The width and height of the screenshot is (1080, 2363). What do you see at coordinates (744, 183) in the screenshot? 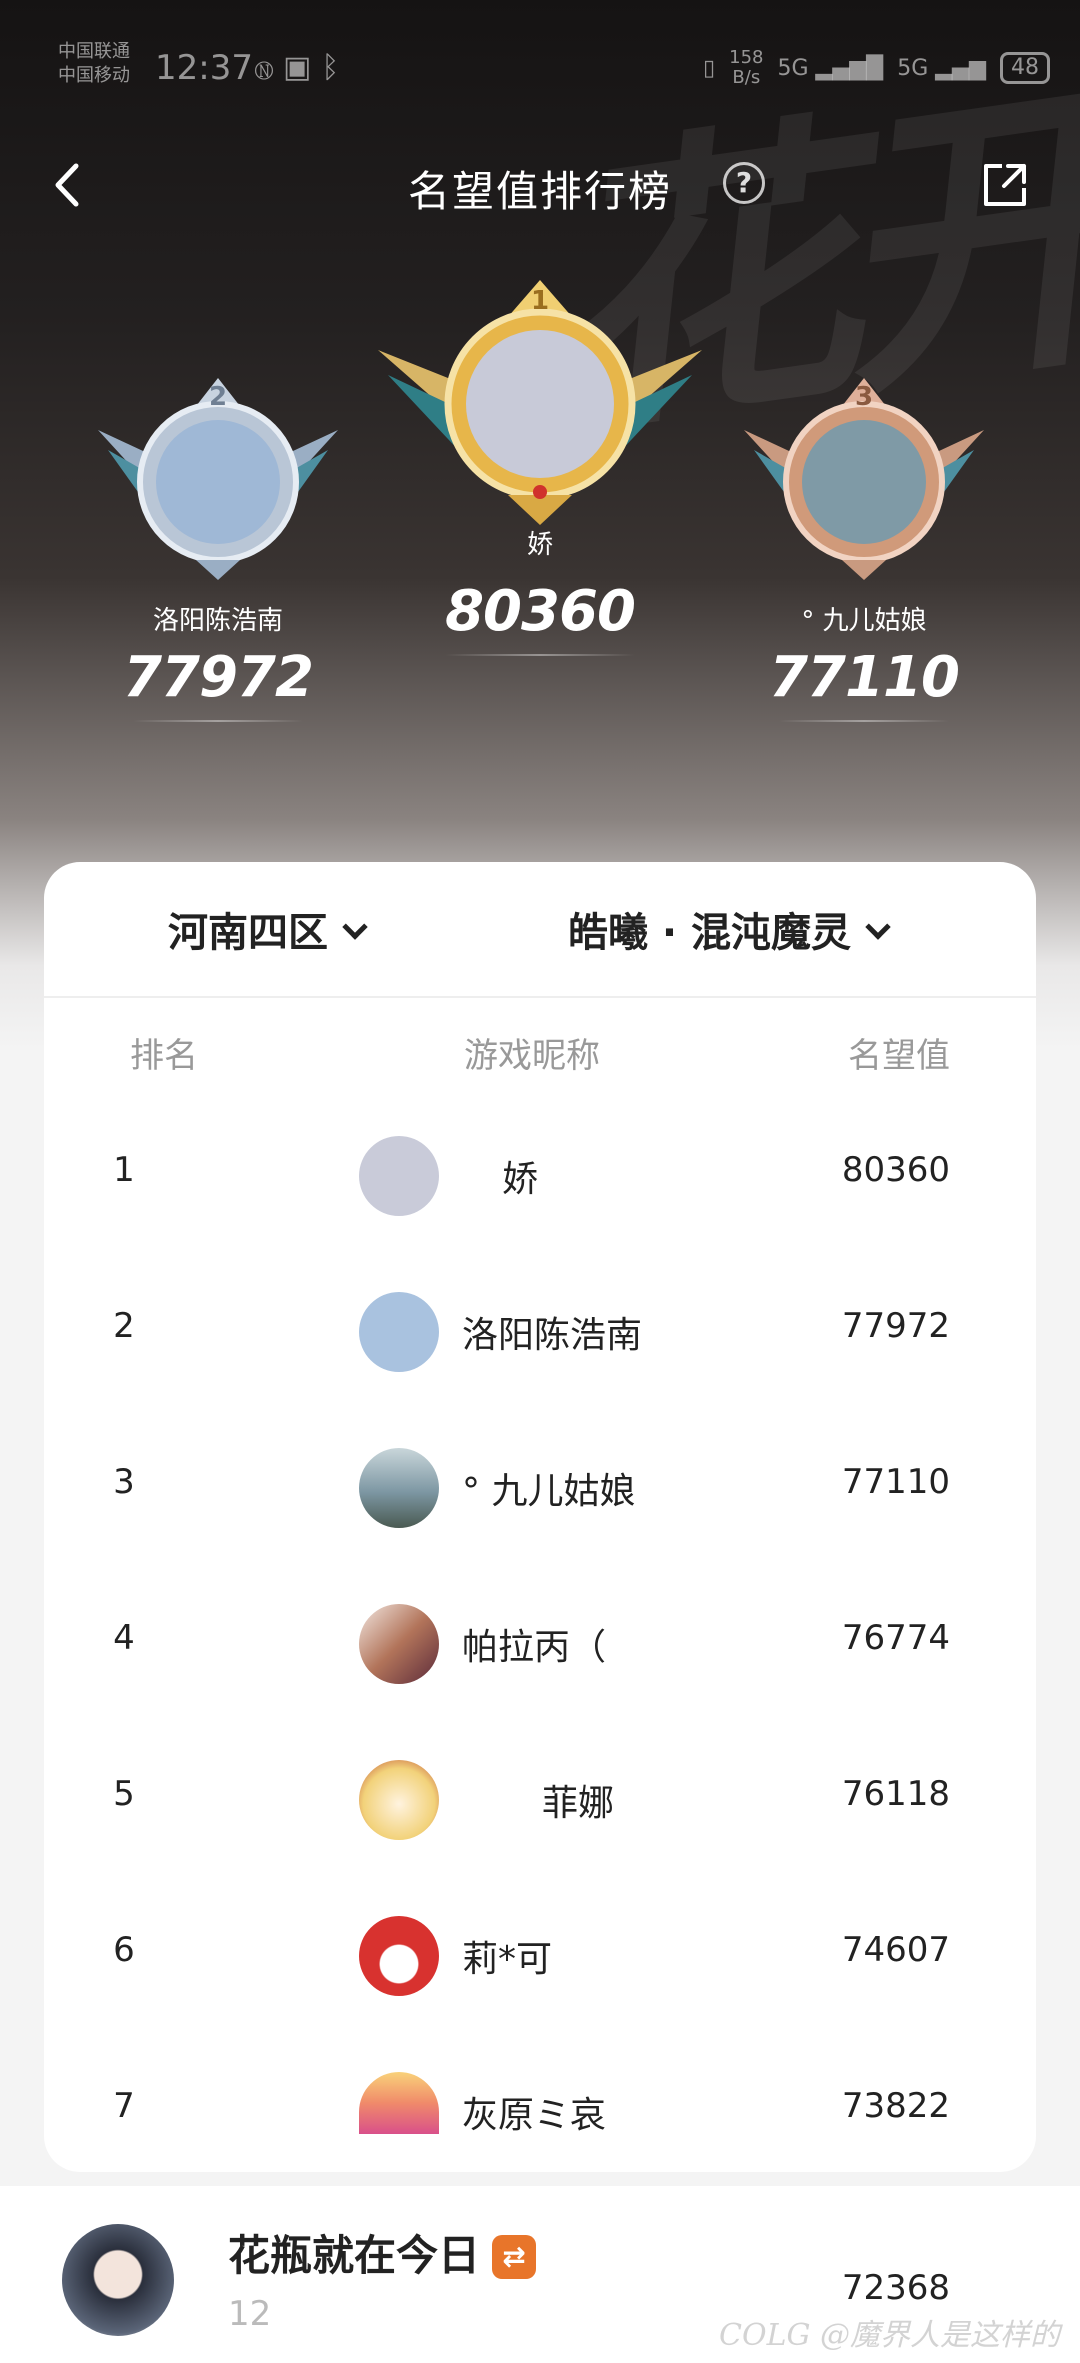
I see `help-icon: ?` at bounding box center [744, 183].